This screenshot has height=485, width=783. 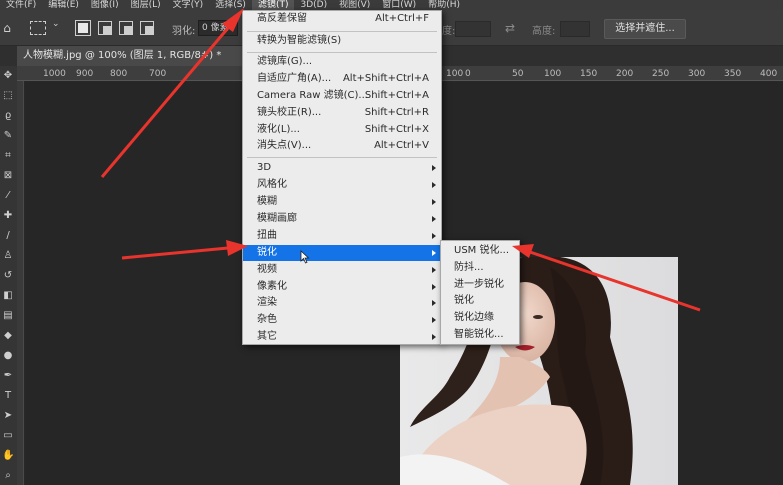 I want to click on swap-icon: ⇄, so click(x=510, y=28).